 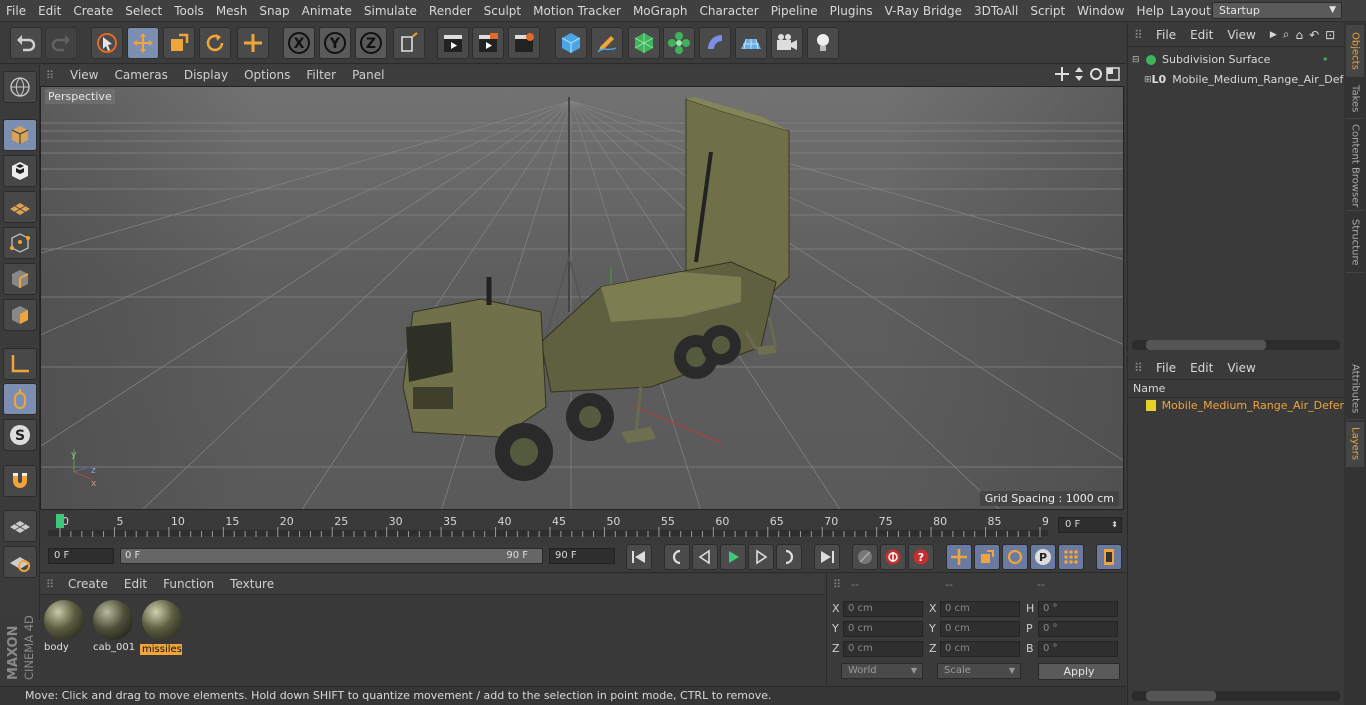 What do you see at coordinates (20, 315) in the screenshot?
I see `polygons-mode-button` at bounding box center [20, 315].